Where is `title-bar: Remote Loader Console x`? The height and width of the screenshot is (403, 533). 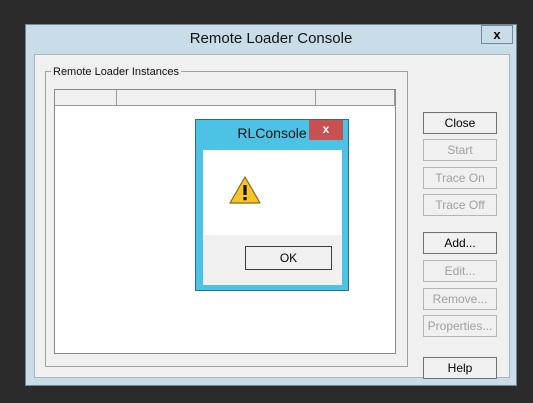 title-bar: Remote Loader Console x is located at coordinates (271, 39).